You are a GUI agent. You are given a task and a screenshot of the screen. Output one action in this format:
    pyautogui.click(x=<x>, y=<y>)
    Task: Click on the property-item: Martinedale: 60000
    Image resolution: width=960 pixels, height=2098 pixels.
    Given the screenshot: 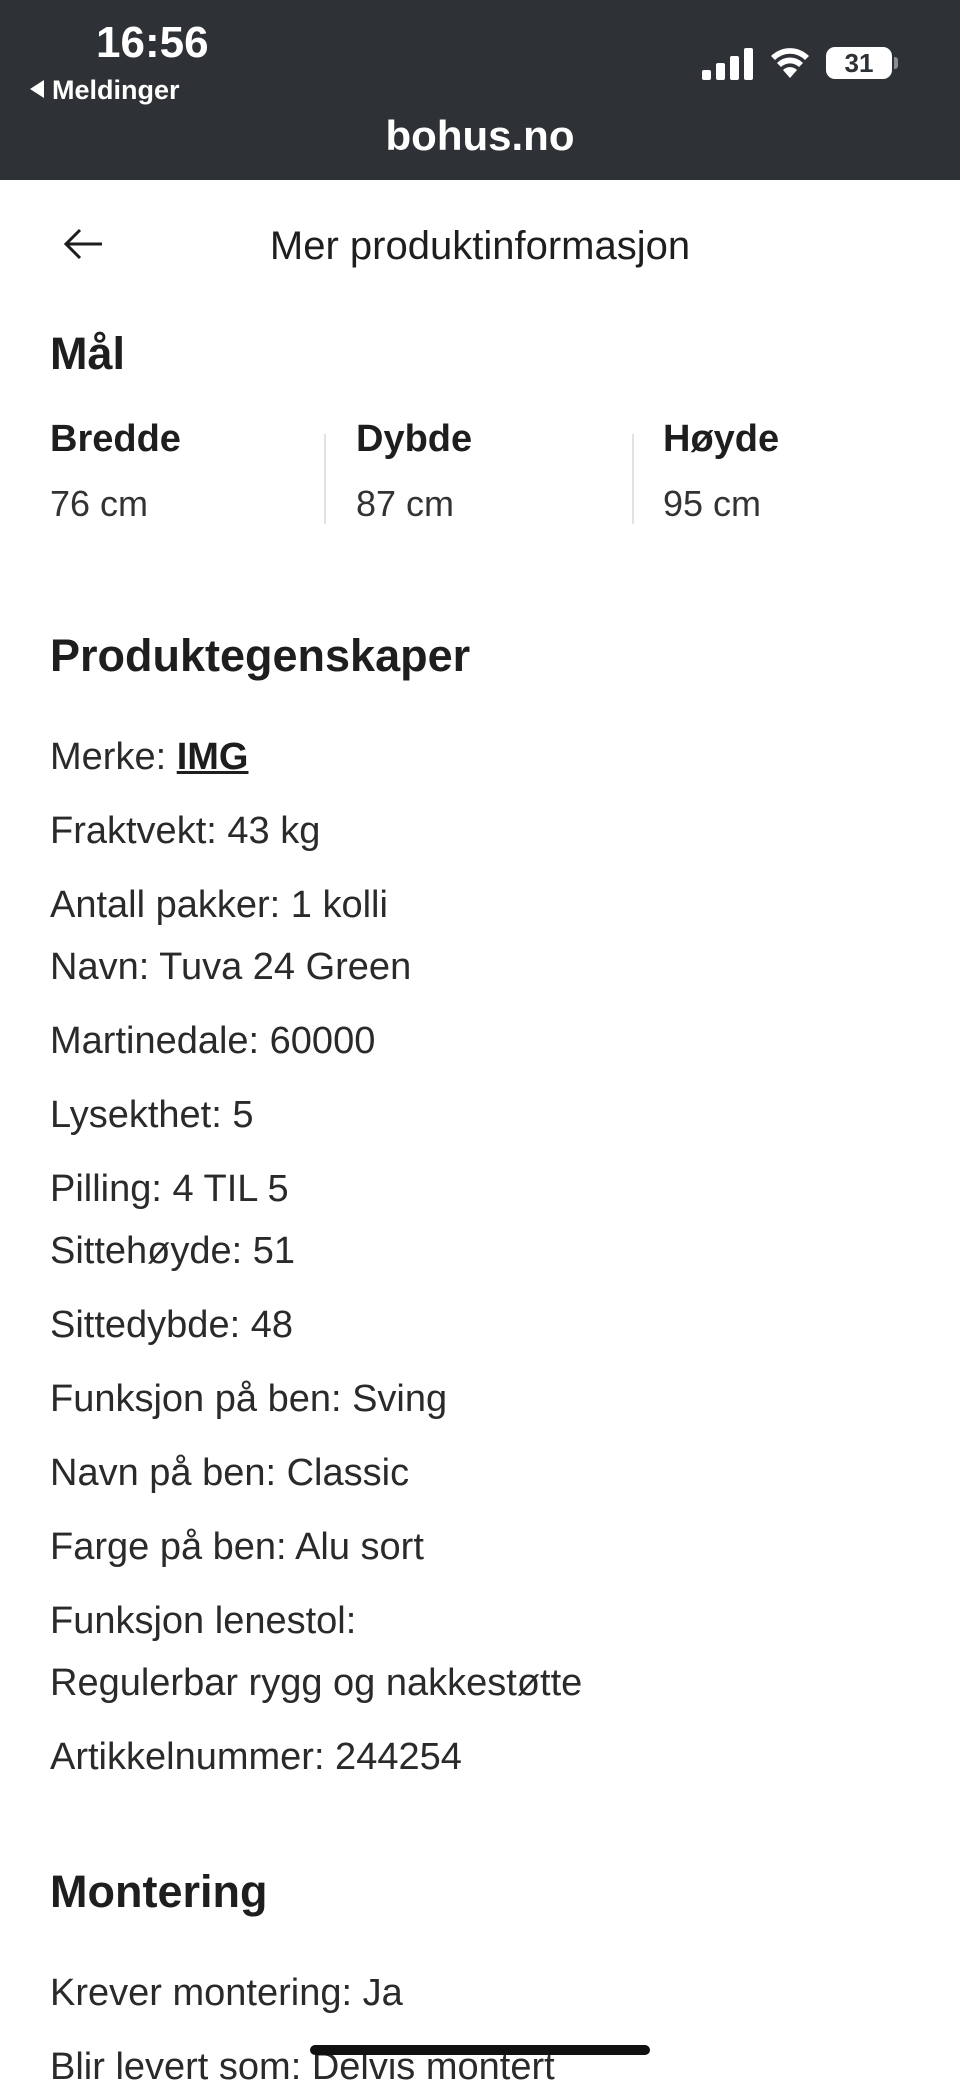 What is the action you would take?
    pyautogui.click(x=213, y=1041)
    